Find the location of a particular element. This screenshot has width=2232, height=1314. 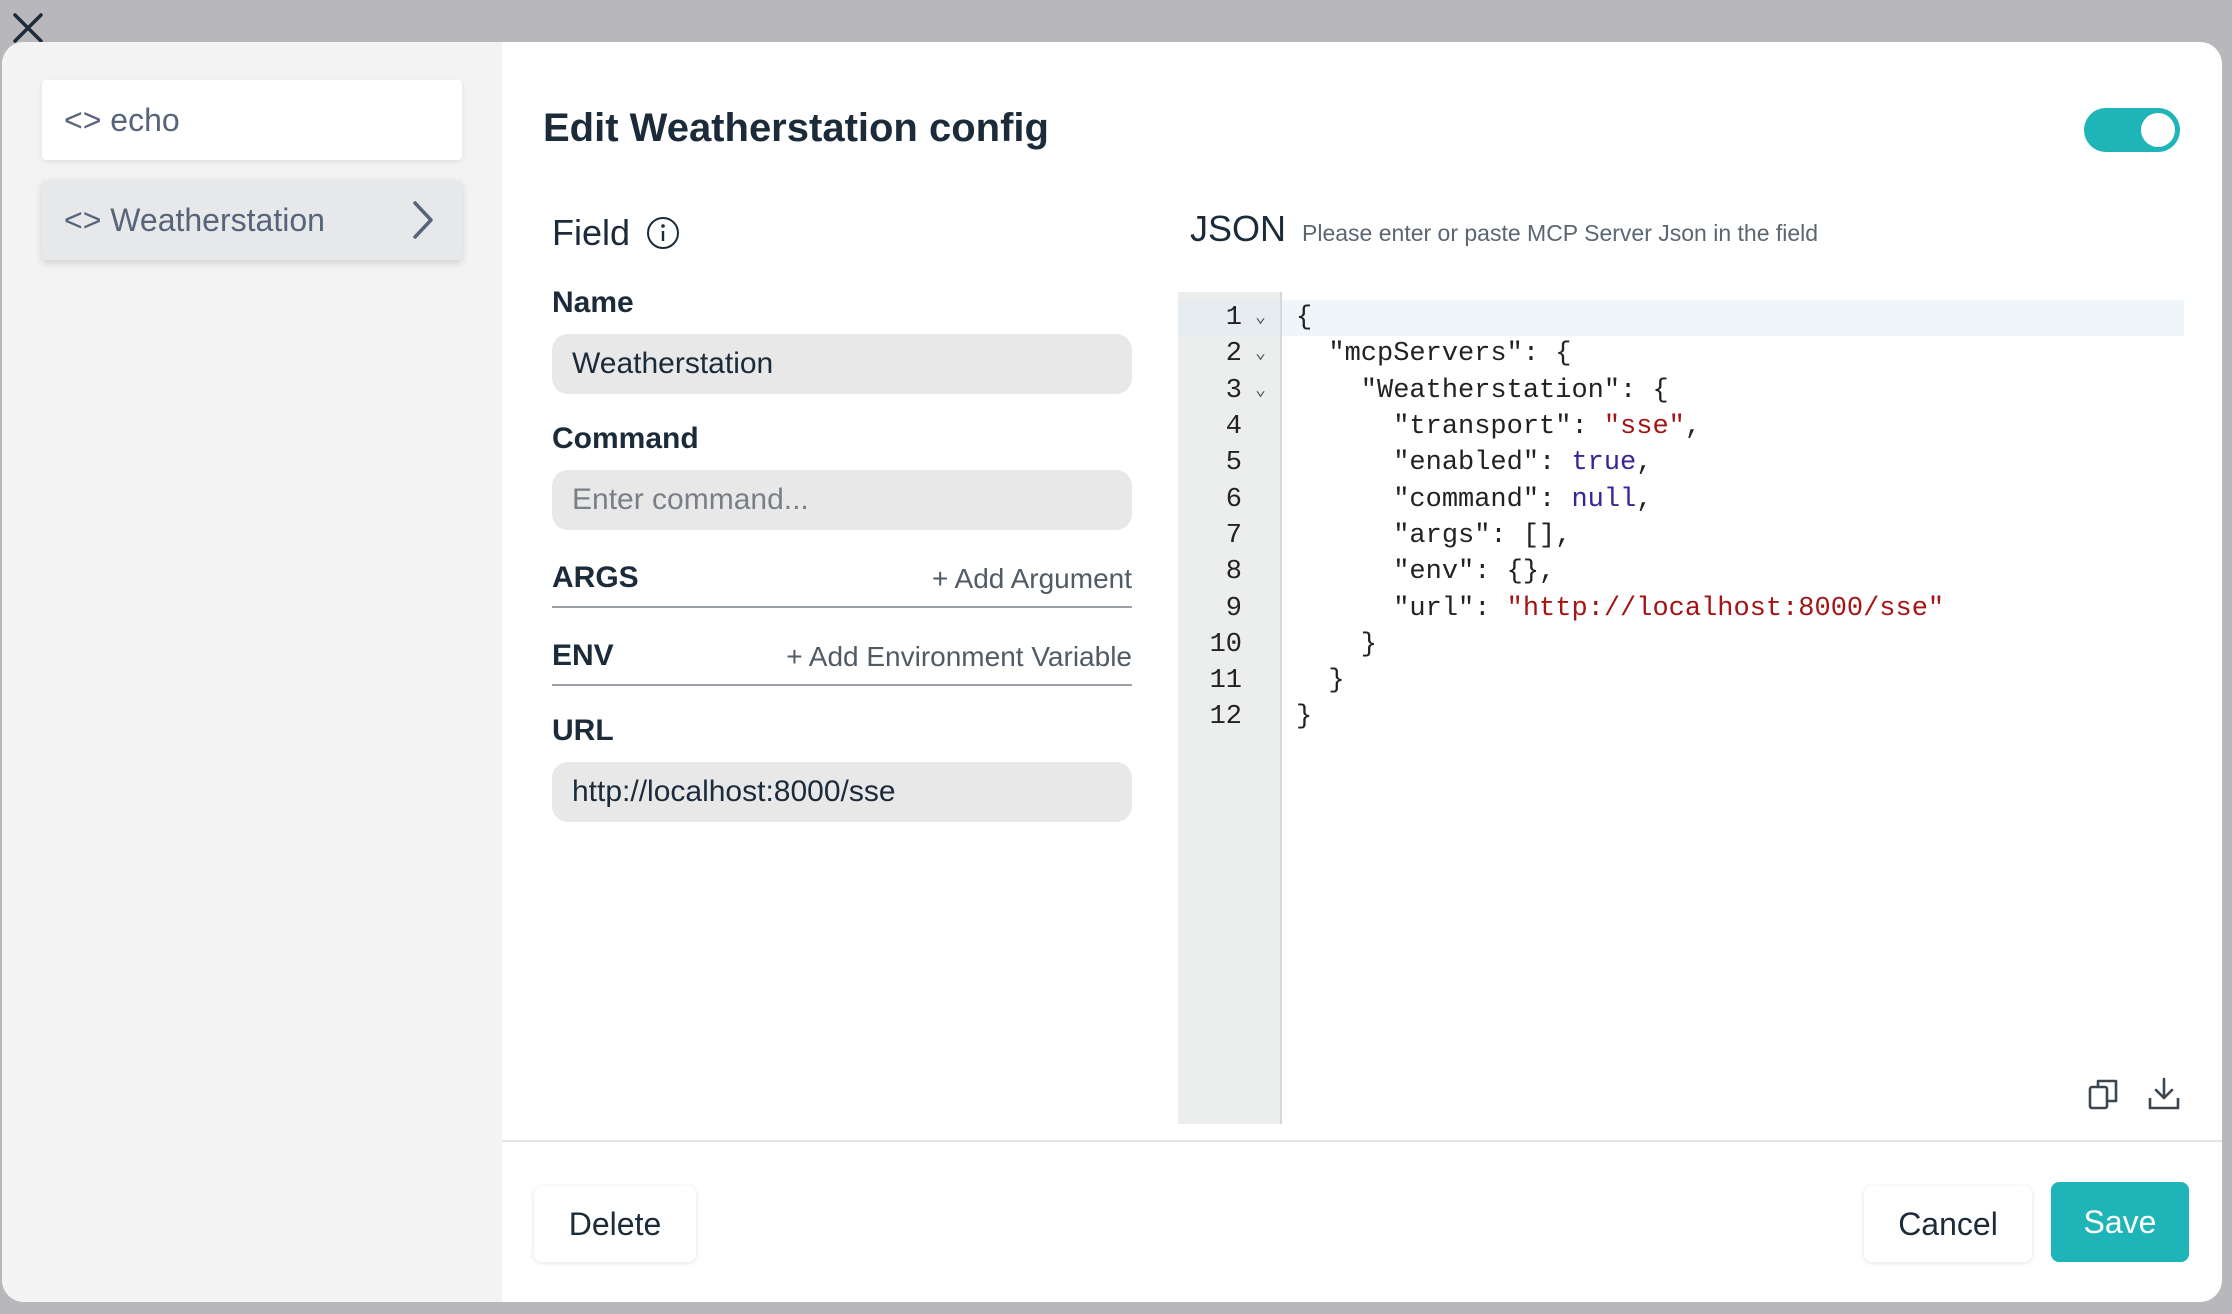

line-number: 12 is located at coordinates (1225, 717).